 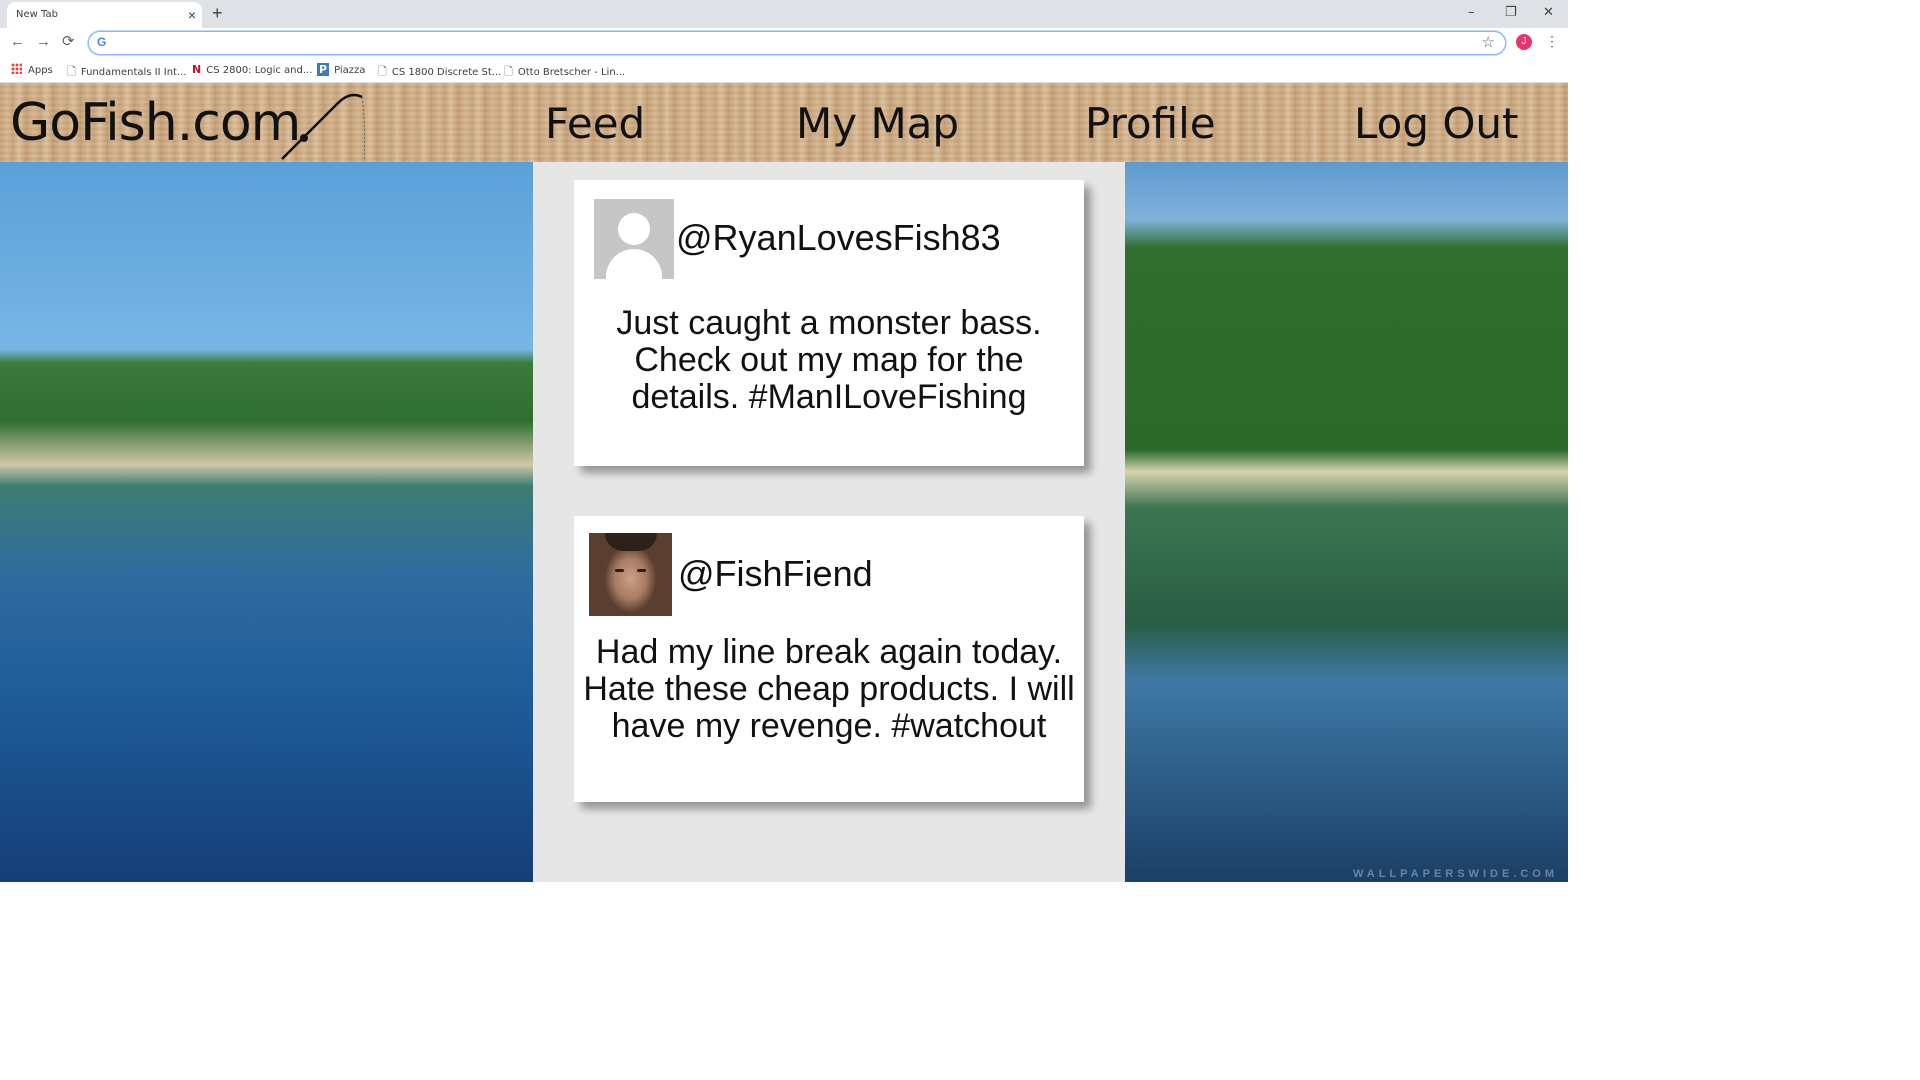 What do you see at coordinates (217, 13) in the screenshot?
I see `new-tab-button: +` at bounding box center [217, 13].